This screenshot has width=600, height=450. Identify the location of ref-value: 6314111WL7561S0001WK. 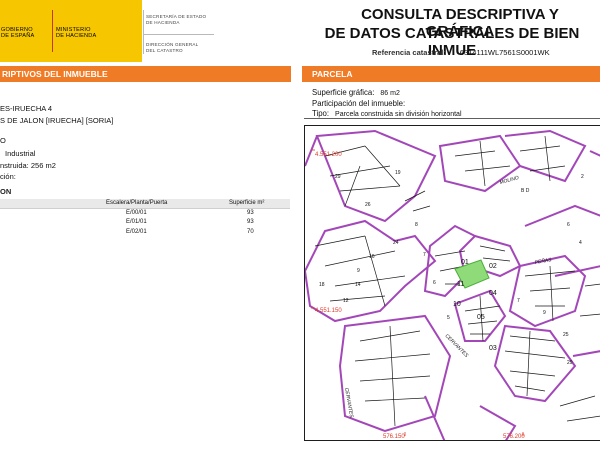
(504, 52).